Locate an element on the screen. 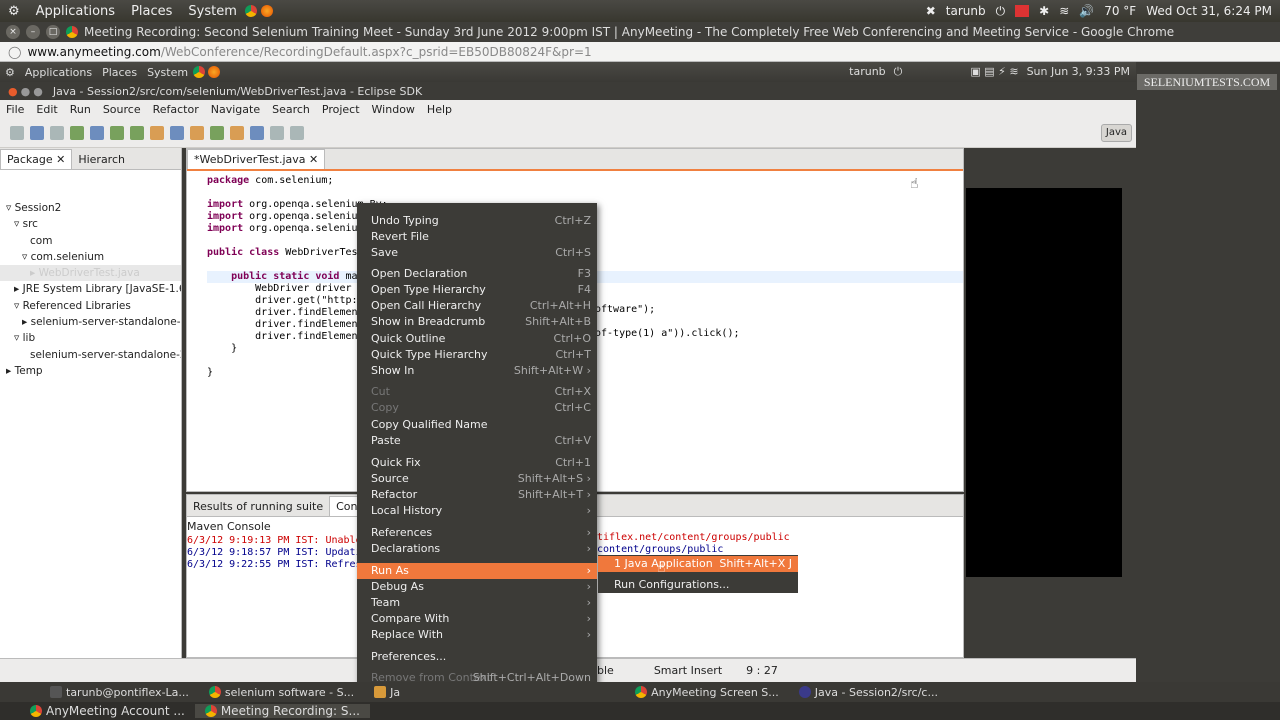 Image resolution: width=1280 pixels, height=720 pixels. user-name: tarunb is located at coordinates (966, 11).